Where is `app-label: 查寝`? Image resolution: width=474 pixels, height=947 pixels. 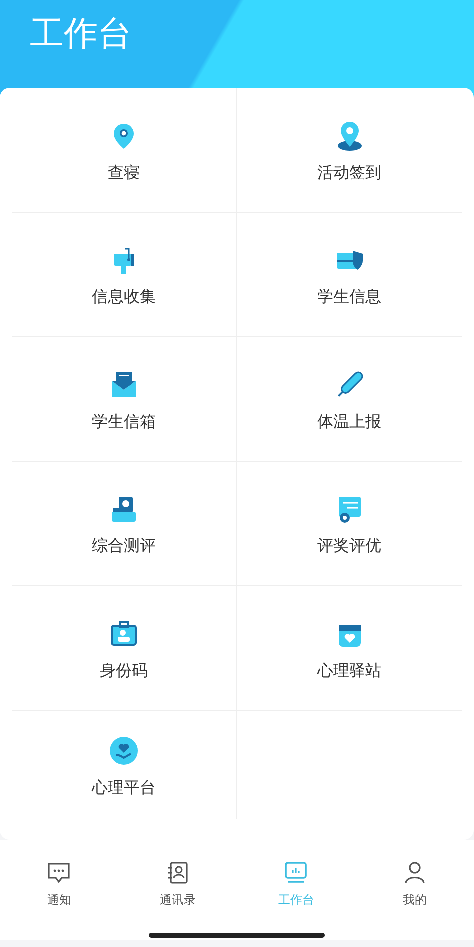
app-label: 查寝 is located at coordinates (124, 172).